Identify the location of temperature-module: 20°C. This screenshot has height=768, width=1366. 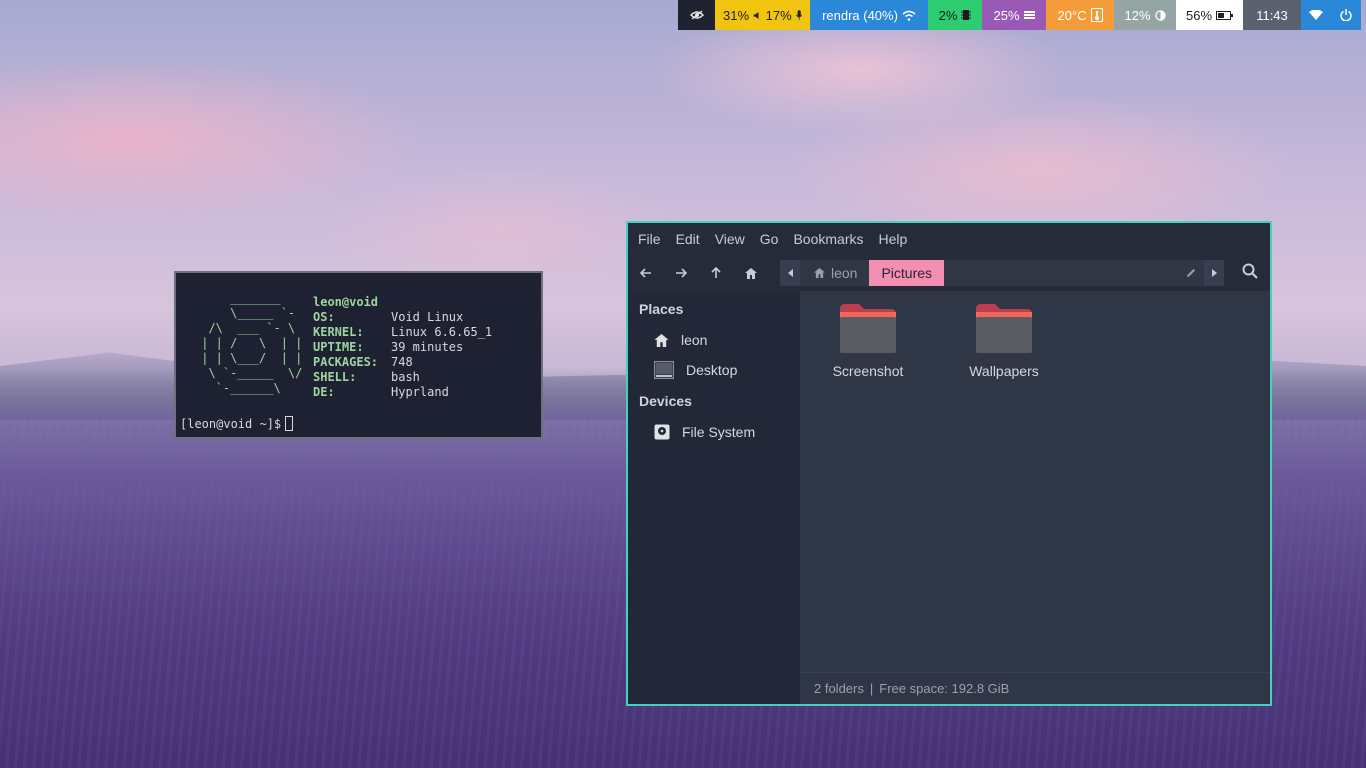
(1080, 15).